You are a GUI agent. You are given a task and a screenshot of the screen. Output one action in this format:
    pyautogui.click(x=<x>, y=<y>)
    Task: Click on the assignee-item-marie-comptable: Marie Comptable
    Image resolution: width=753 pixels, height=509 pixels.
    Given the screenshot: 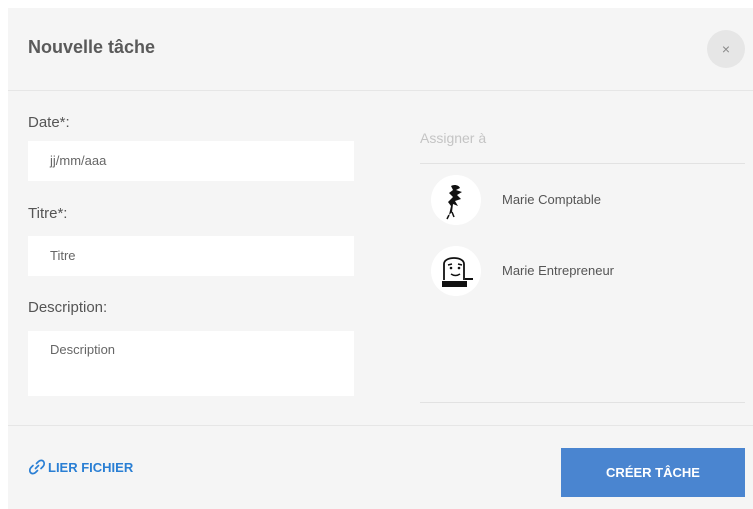 What is the action you would take?
    pyautogui.click(x=541, y=200)
    